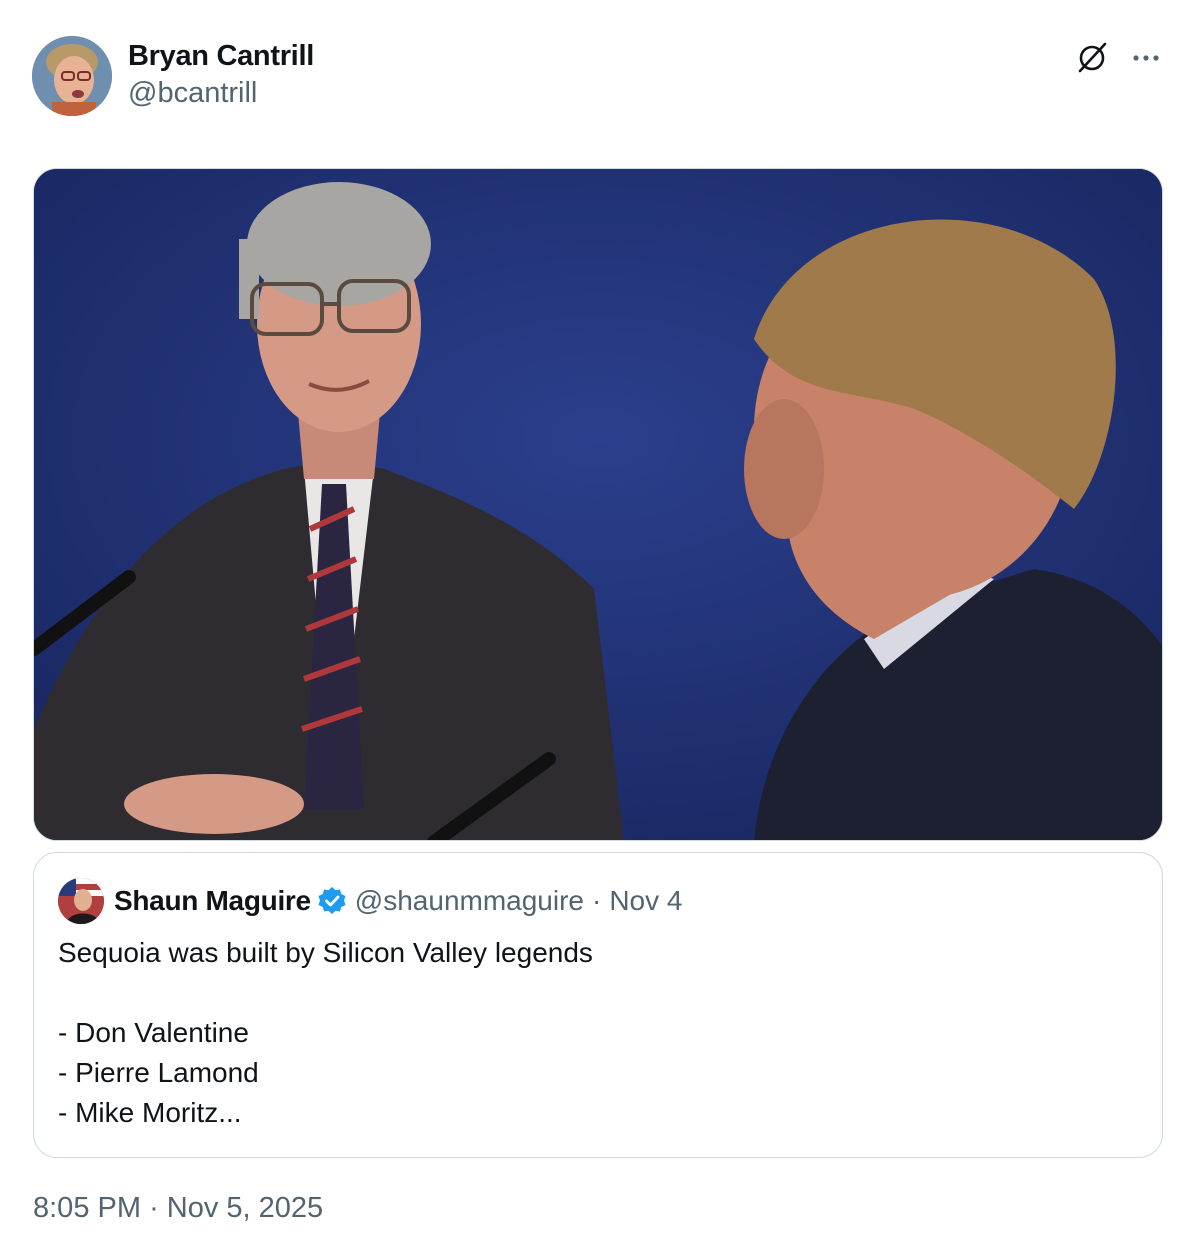 Image resolution: width=1195 pixels, height=1253 pixels. Describe the element at coordinates (245, 1208) in the screenshot. I see `tweet-date: Nov 5, 2025` at that location.